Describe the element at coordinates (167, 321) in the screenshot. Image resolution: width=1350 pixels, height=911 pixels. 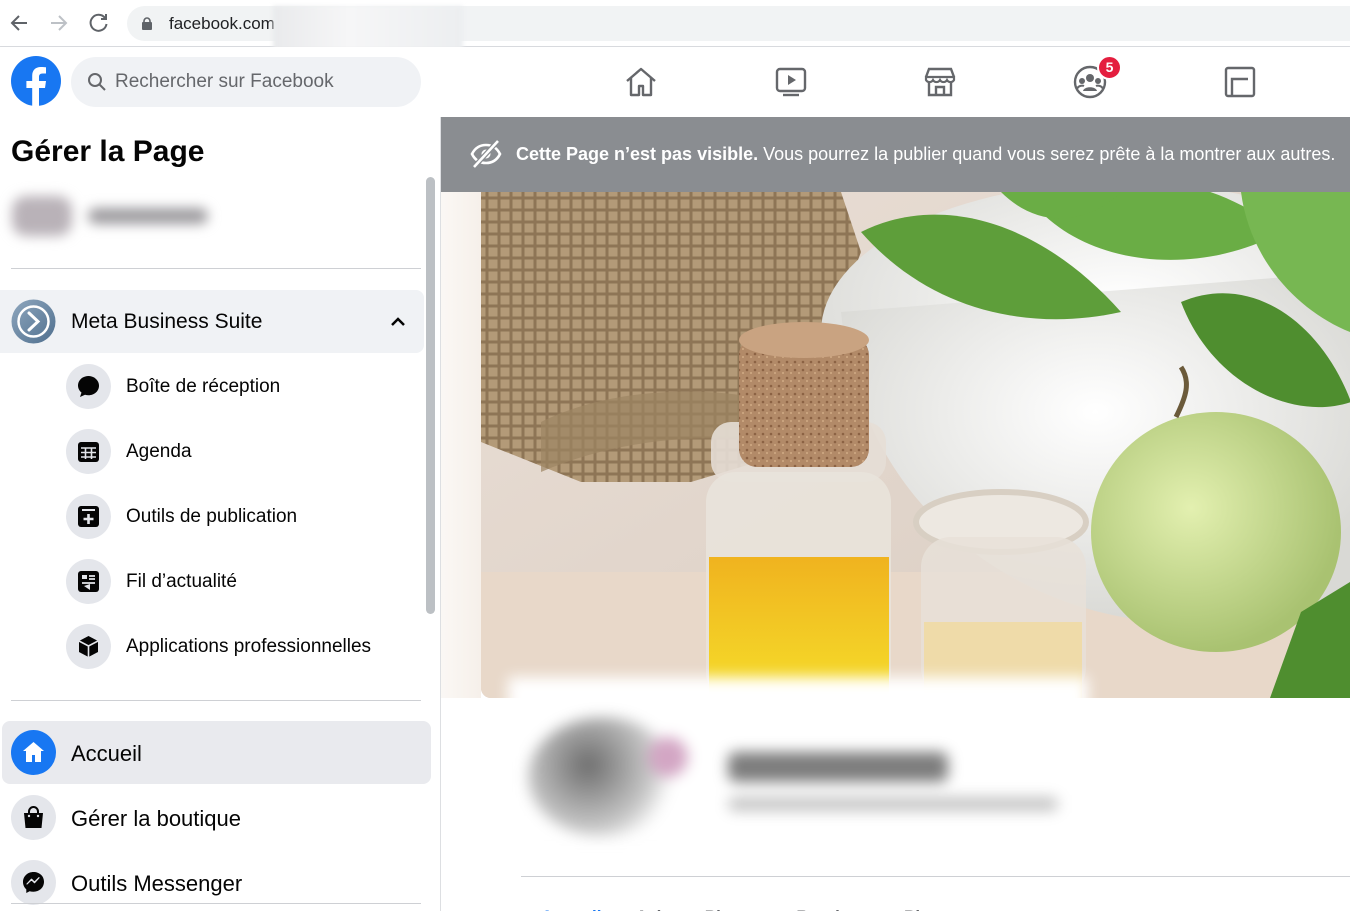
I see `meta-business-suite-label: Meta Business Suite` at that location.